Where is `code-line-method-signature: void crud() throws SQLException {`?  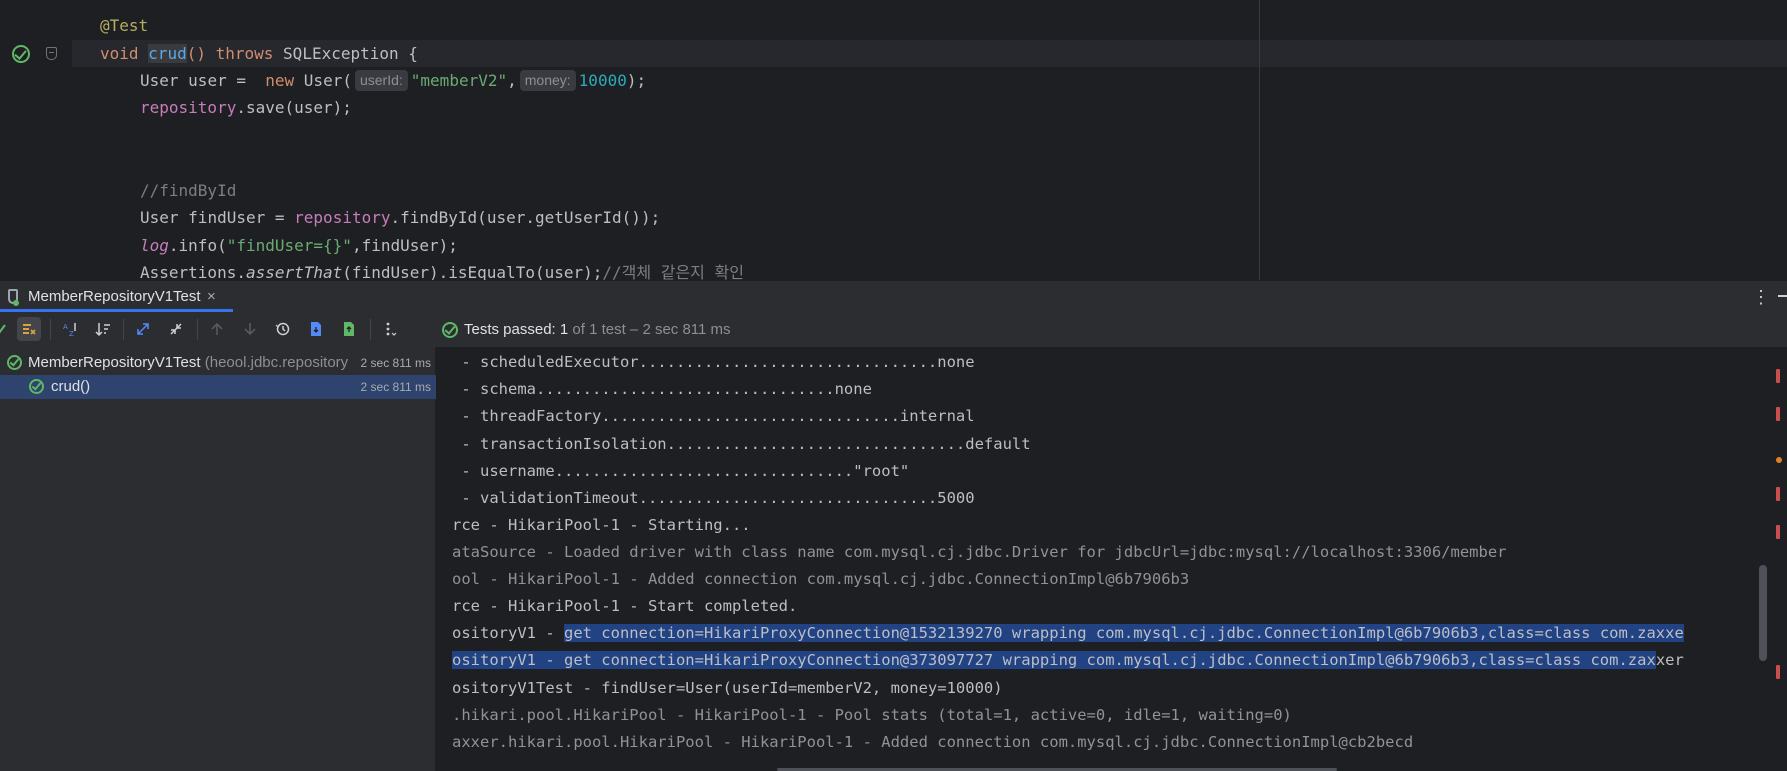 code-line-method-signature: void crud() throws SQLException { is located at coordinates (259, 53).